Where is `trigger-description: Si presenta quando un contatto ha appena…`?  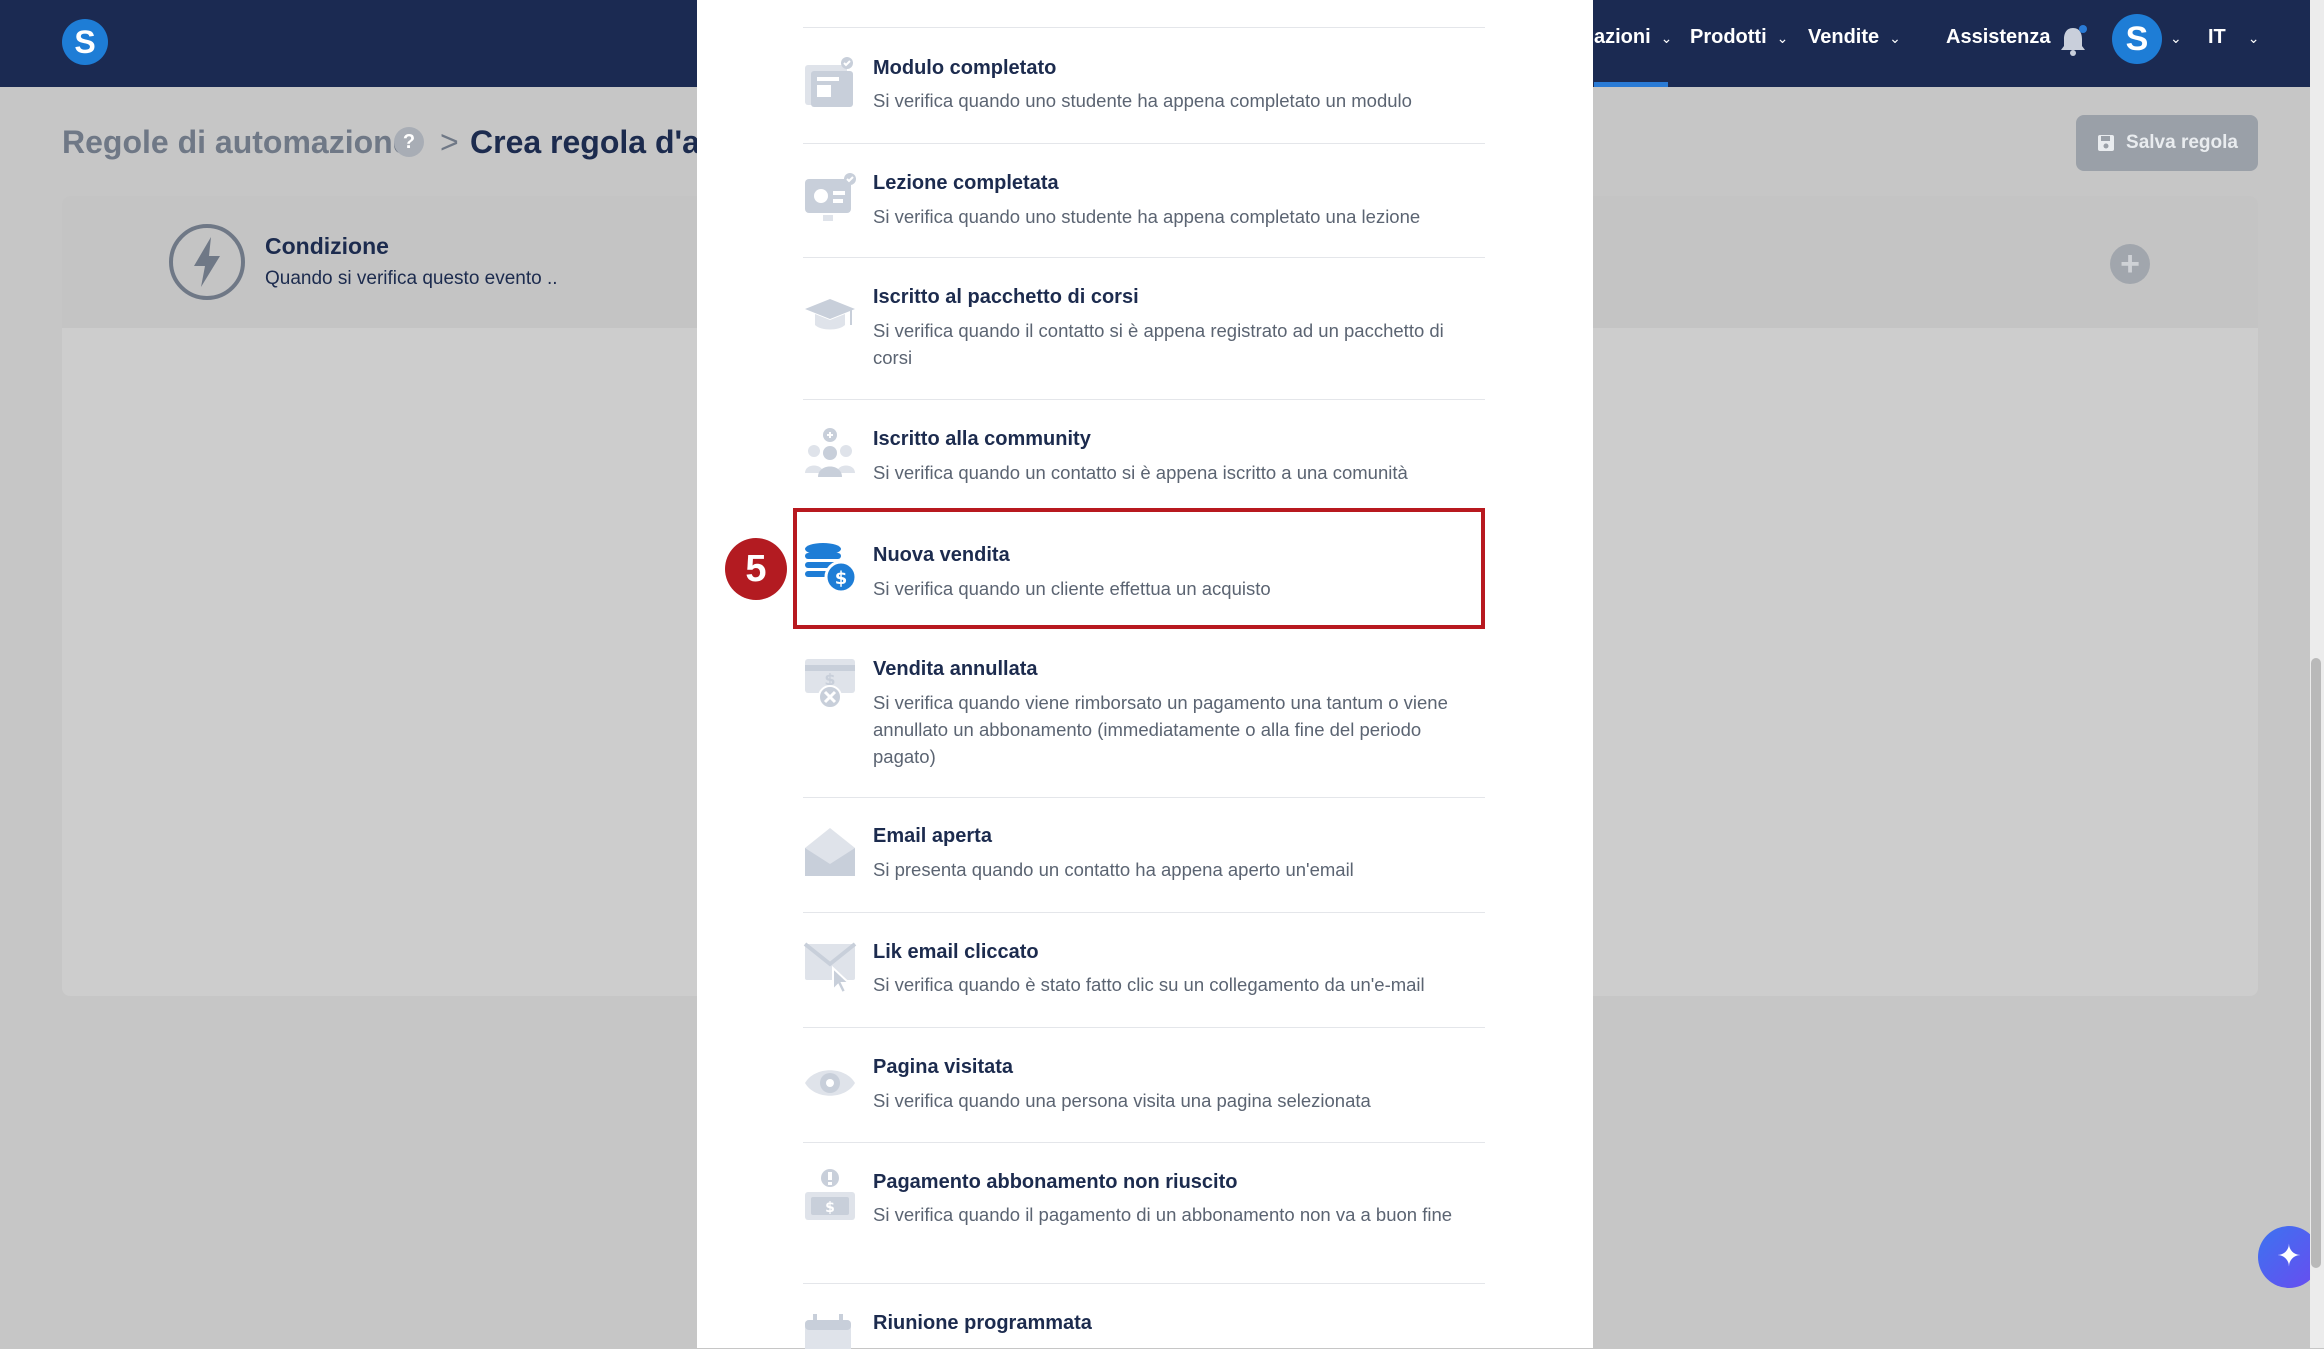
trigger-description: Si presenta quando un contatto ha appena… is located at coordinates (1113, 869).